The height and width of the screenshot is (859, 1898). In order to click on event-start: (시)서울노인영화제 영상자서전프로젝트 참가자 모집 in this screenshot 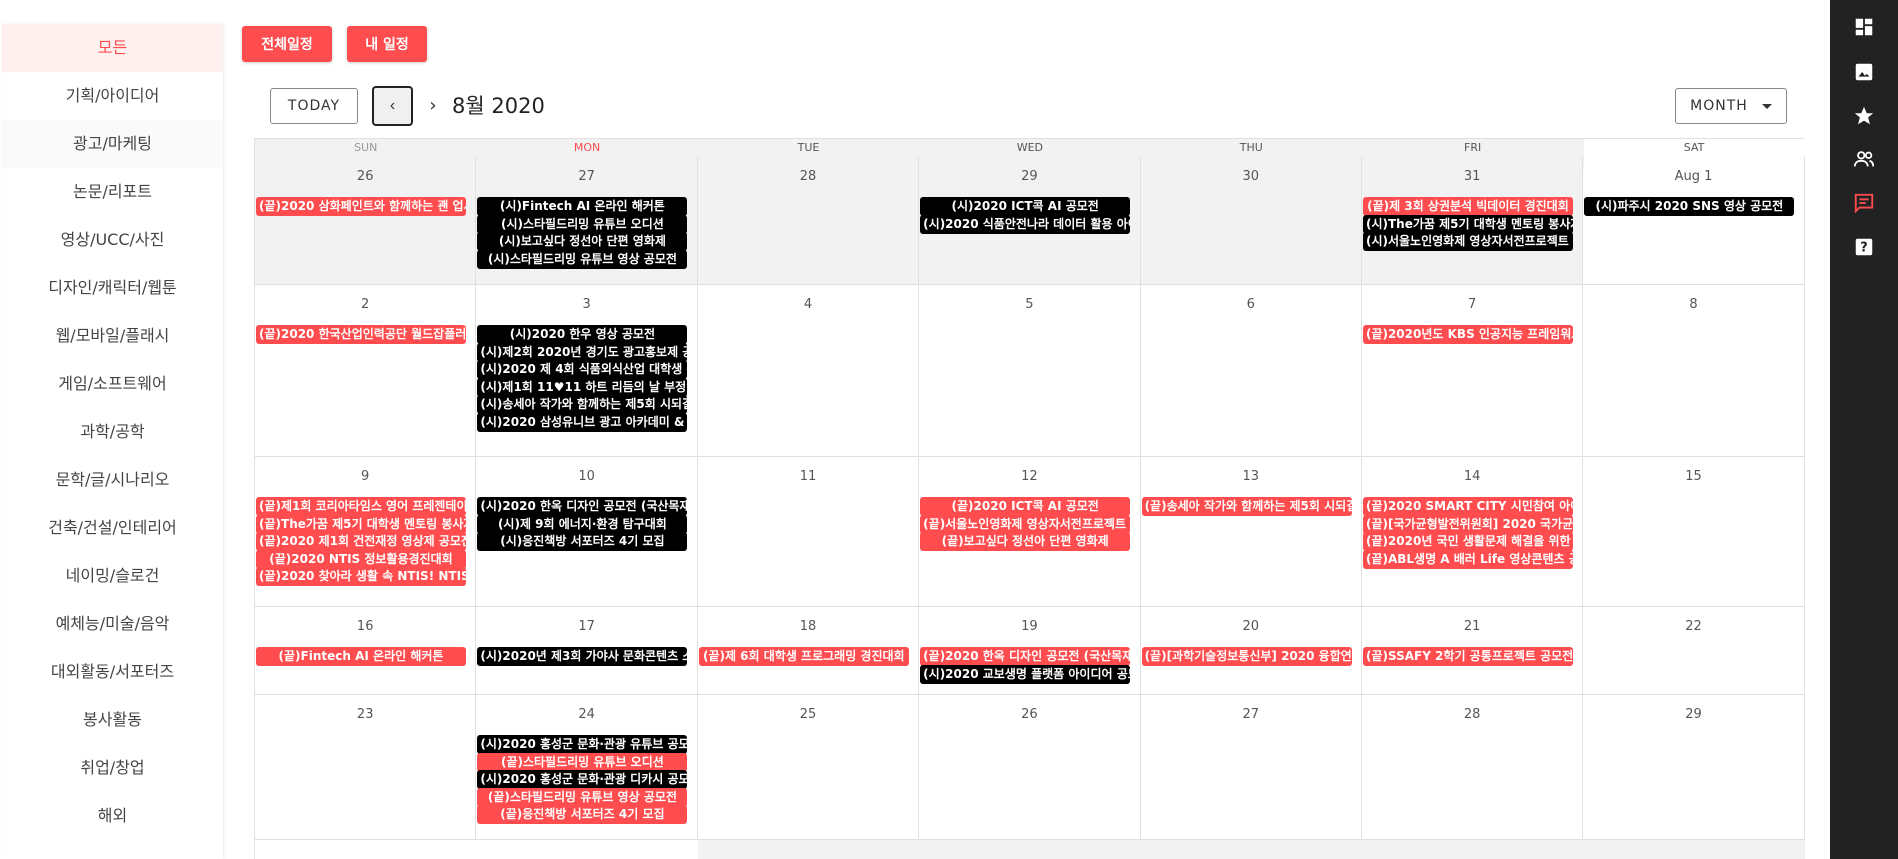, I will do `click(1467, 241)`.